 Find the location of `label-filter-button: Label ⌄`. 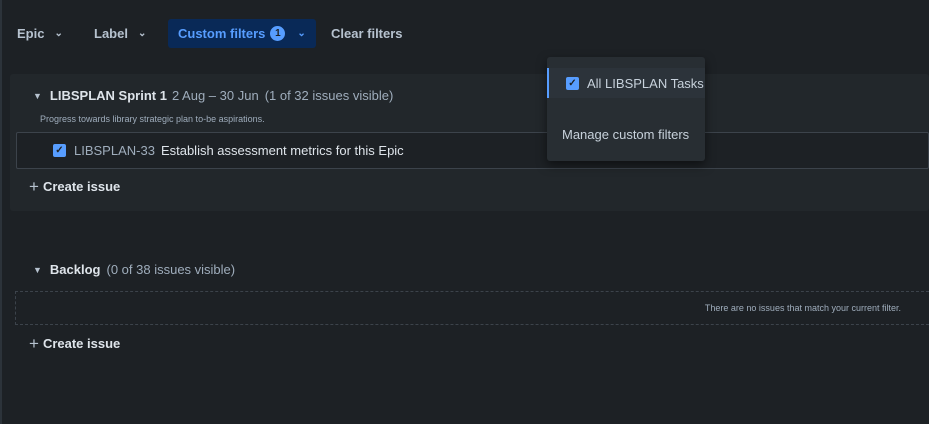

label-filter-button: Label ⌄ is located at coordinates (120, 33).